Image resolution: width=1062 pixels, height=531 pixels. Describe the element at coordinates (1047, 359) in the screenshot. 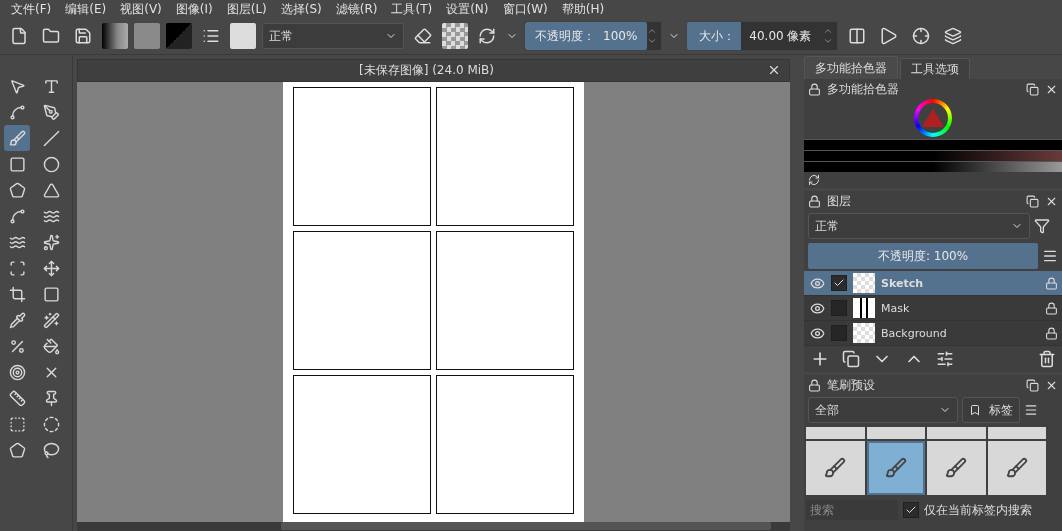

I see `delete-icon` at that location.